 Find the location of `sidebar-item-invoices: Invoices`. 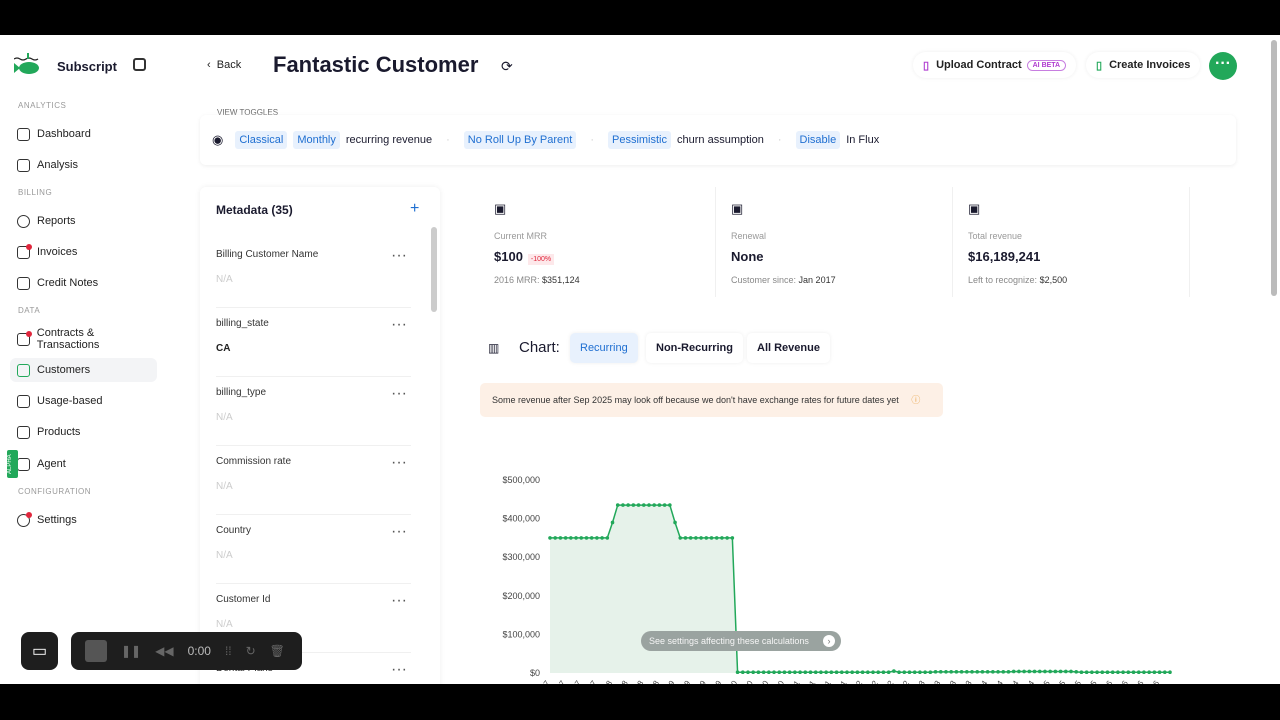

sidebar-item-invoices: Invoices is located at coordinates (83, 252).